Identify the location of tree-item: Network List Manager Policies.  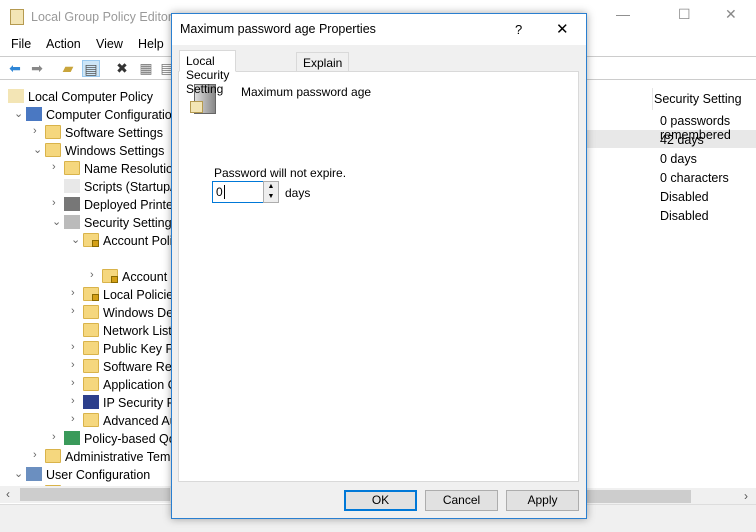
(85, 331).